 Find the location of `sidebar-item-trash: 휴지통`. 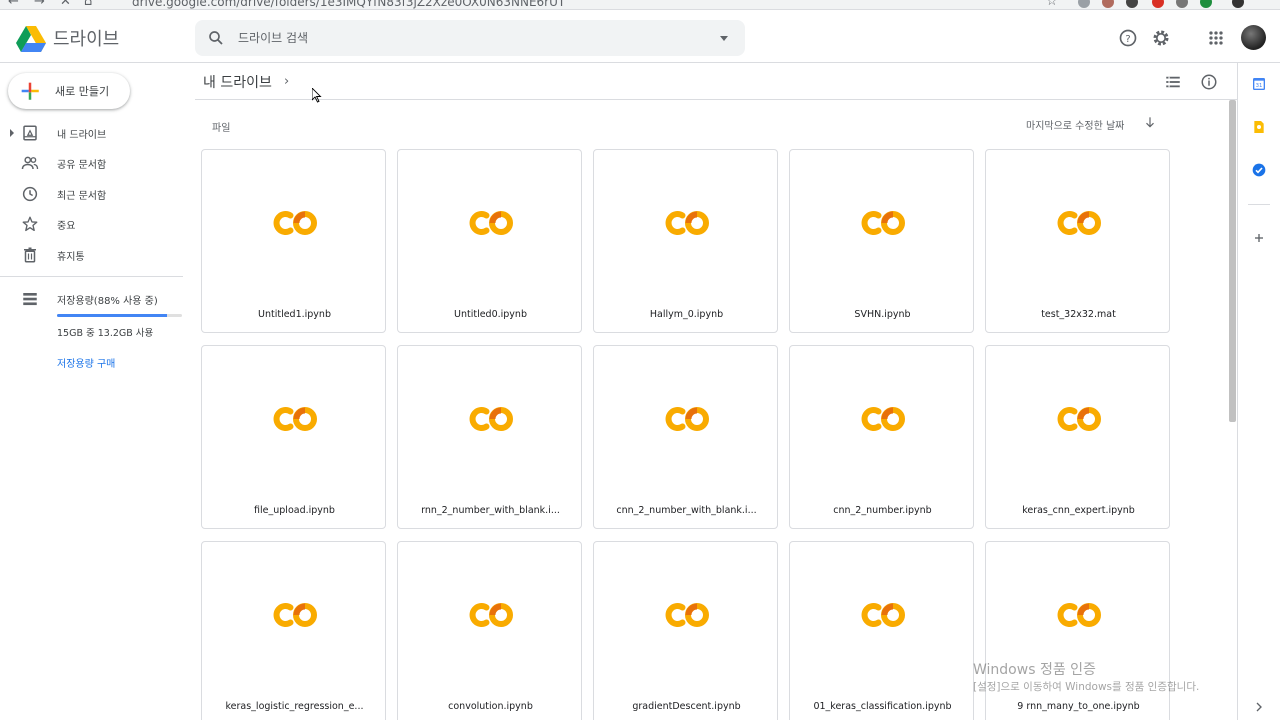

sidebar-item-trash: 휴지통 is located at coordinates (91, 255).